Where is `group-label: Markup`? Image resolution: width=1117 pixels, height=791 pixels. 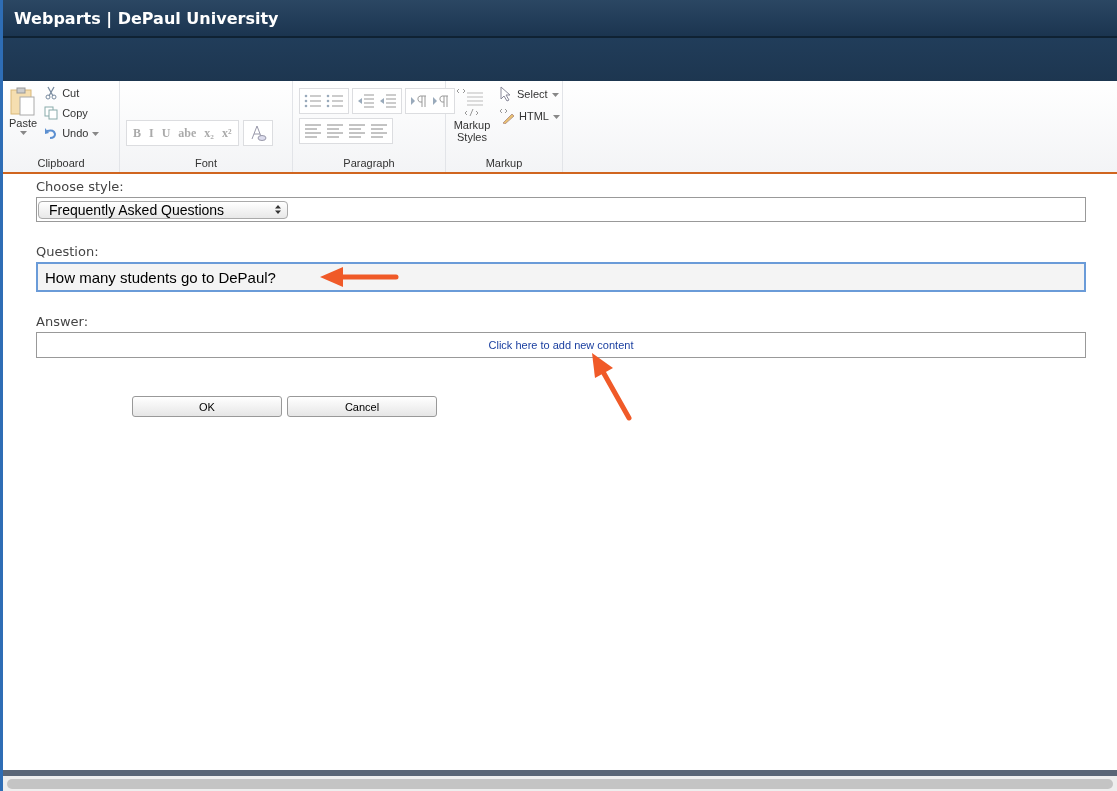 group-label: Markup is located at coordinates (504, 164).